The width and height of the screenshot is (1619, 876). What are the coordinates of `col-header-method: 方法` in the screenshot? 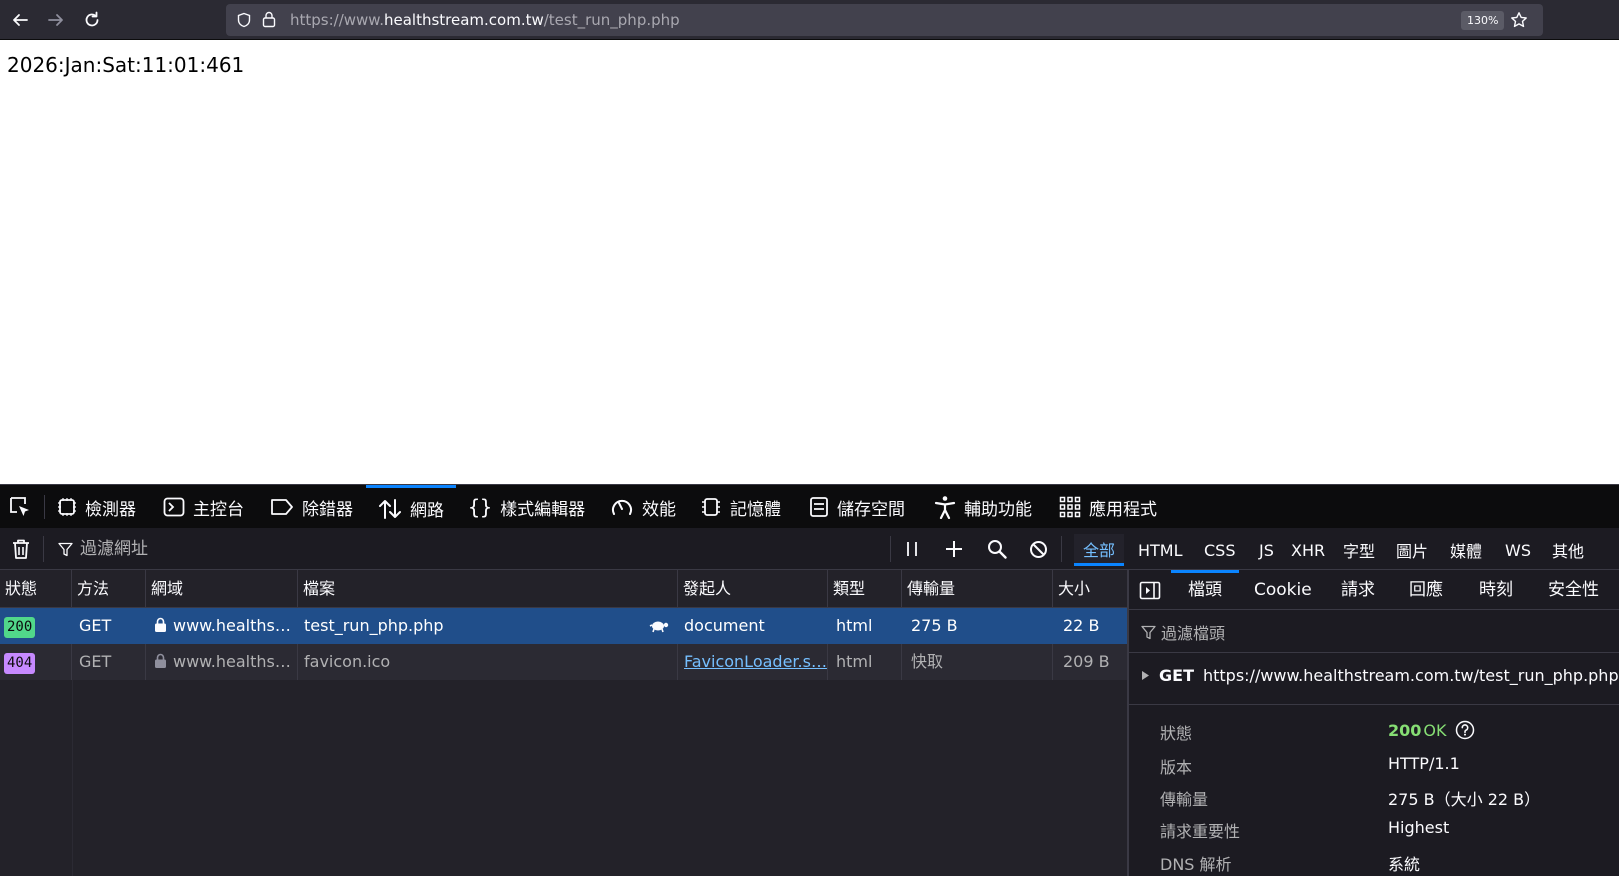 It's located at (109, 589).